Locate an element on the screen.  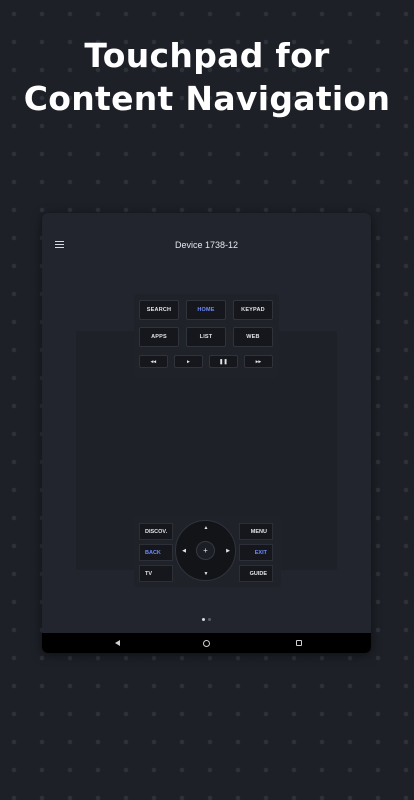
left-arrow-icon: ◀ is located at coordinates (184, 551).